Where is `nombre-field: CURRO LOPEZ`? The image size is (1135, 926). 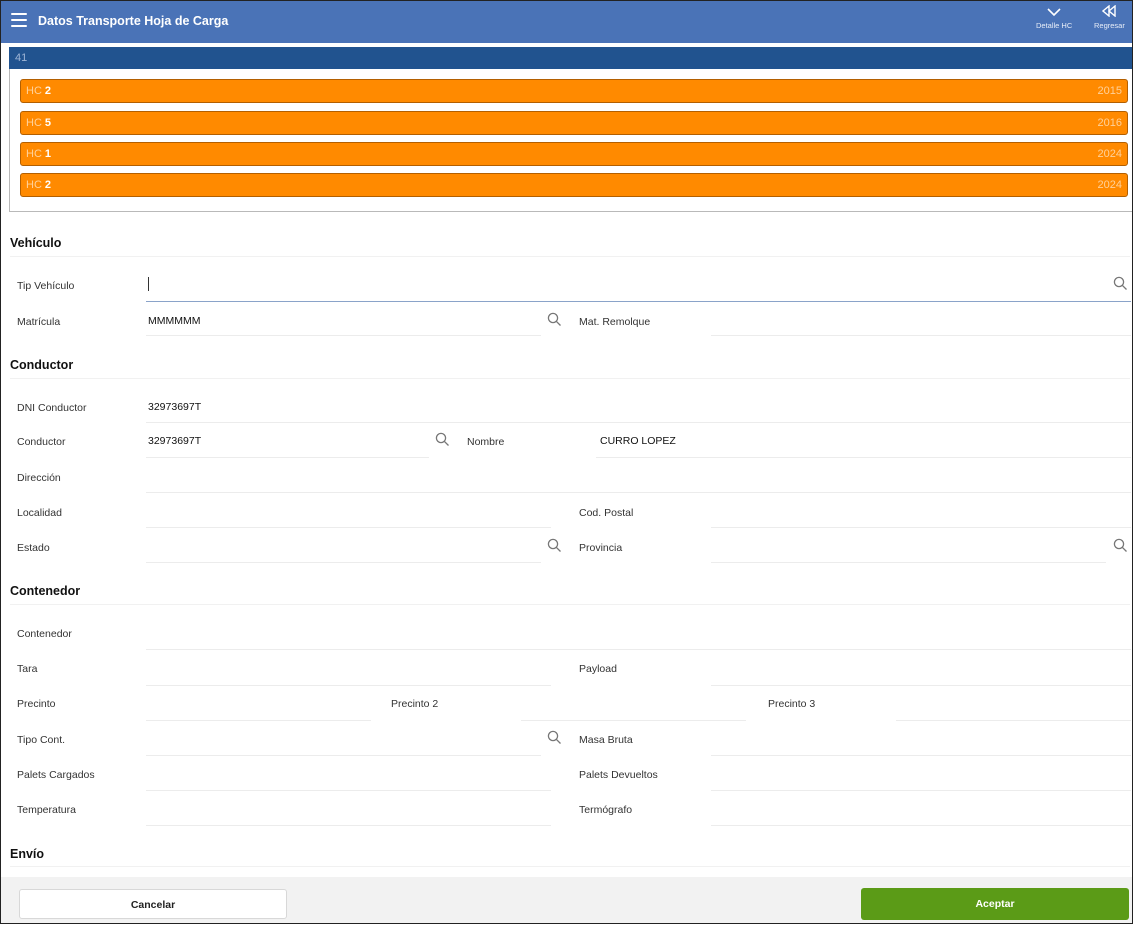 nombre-field: CURRO LOPEZ is located at coordinates (638, 441).